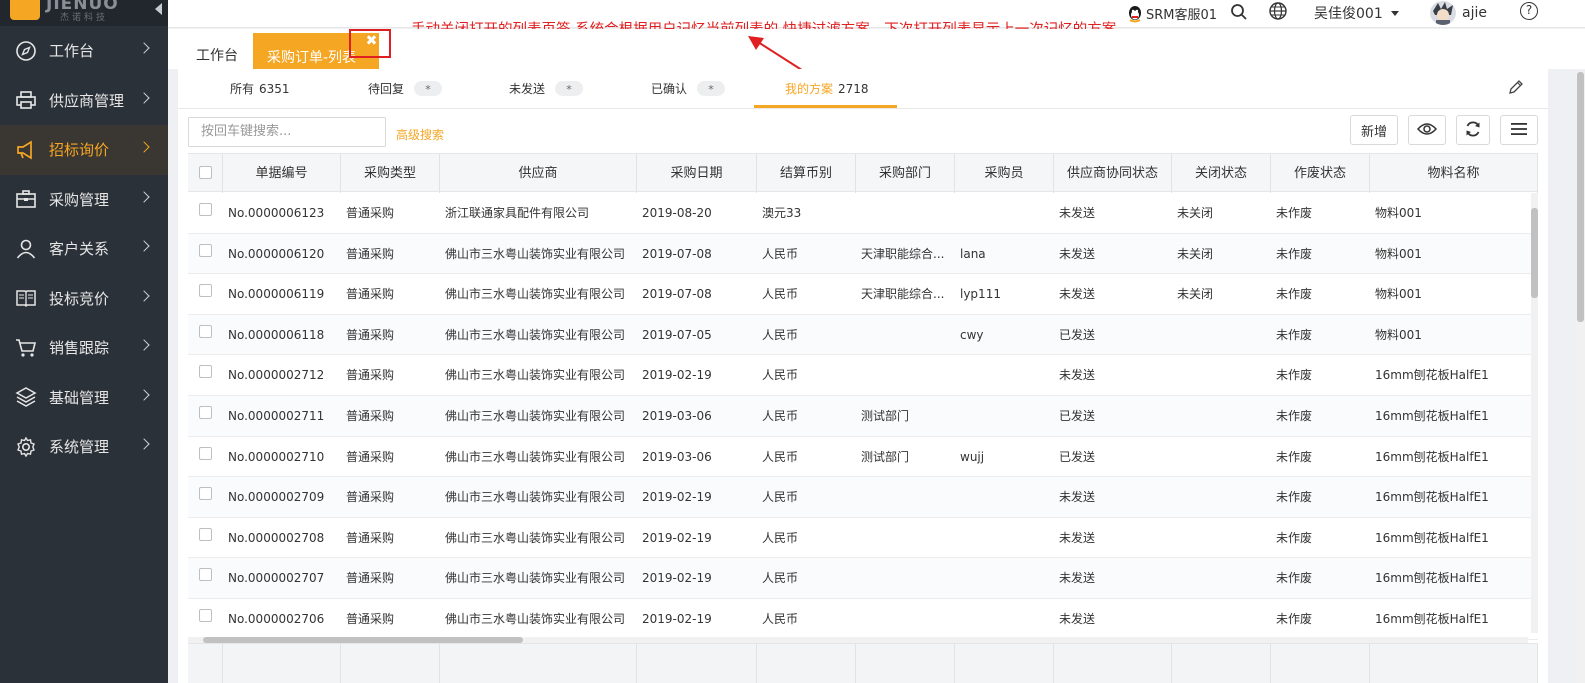  What do you see at coordinates (25, 10) in the screenshot?
I see `logo-mark` at bounding box center [25, 10].